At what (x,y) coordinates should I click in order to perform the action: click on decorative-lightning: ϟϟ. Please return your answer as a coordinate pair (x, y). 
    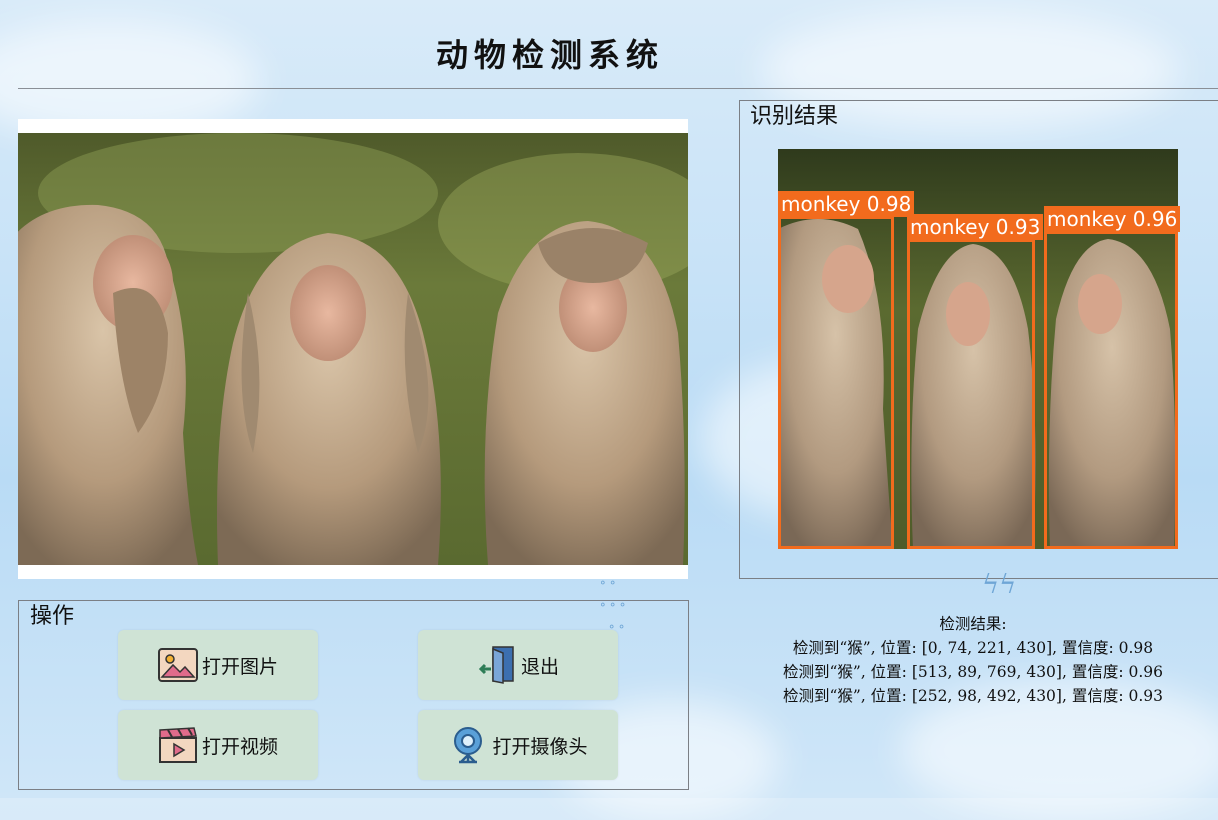
    Looking at the image, I should click on (999, 585).